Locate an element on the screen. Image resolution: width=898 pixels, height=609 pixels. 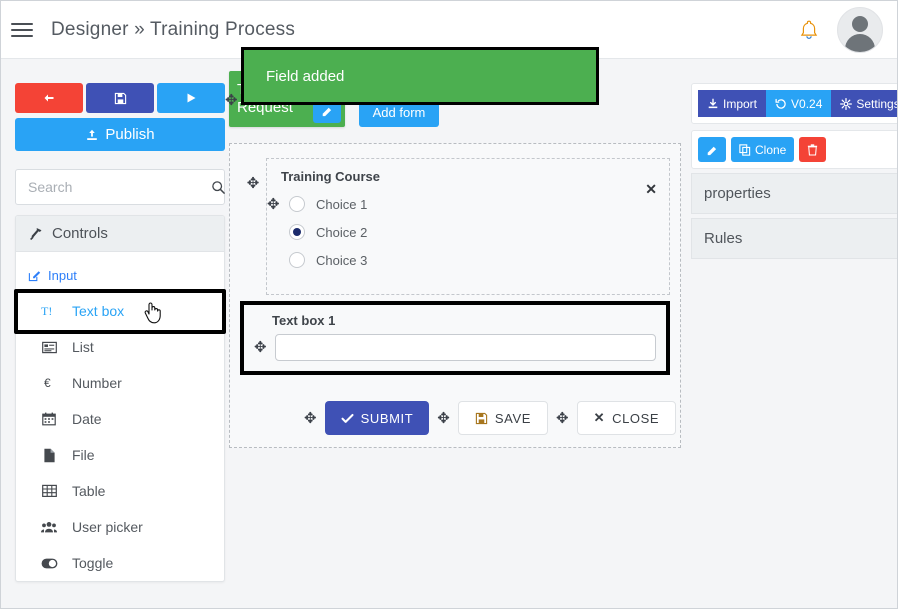
euro-icon: € is located at coordinates (49, 383).